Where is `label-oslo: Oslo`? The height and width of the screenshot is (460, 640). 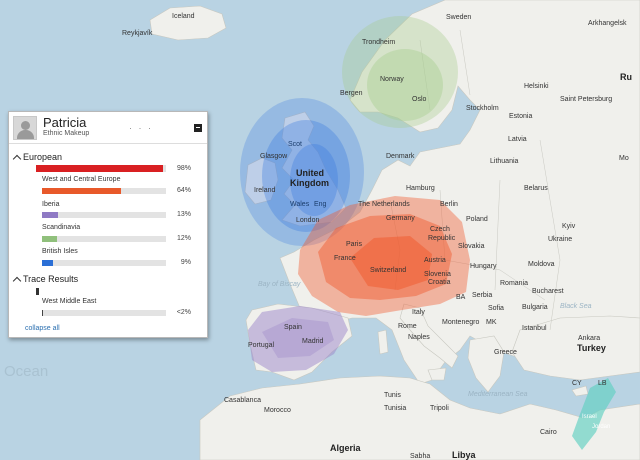
label-oslo: Oslo is located at coordinates (419, 99).